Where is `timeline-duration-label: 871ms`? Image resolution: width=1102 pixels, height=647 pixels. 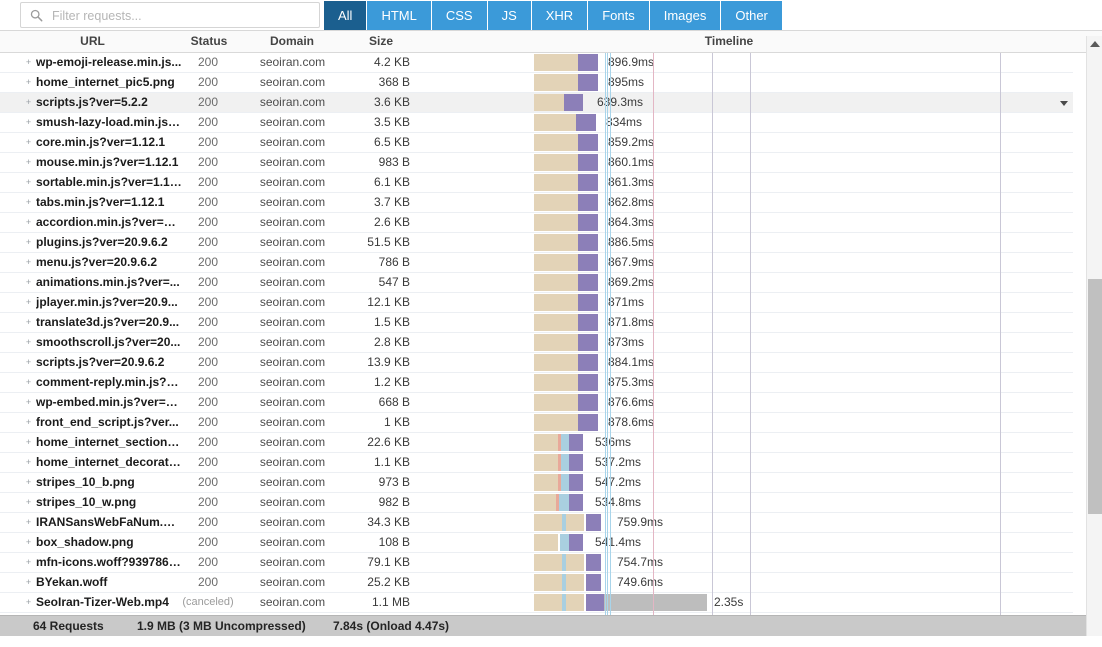 timeline-duration-label: 871ms is located at coordinates (626, 302).